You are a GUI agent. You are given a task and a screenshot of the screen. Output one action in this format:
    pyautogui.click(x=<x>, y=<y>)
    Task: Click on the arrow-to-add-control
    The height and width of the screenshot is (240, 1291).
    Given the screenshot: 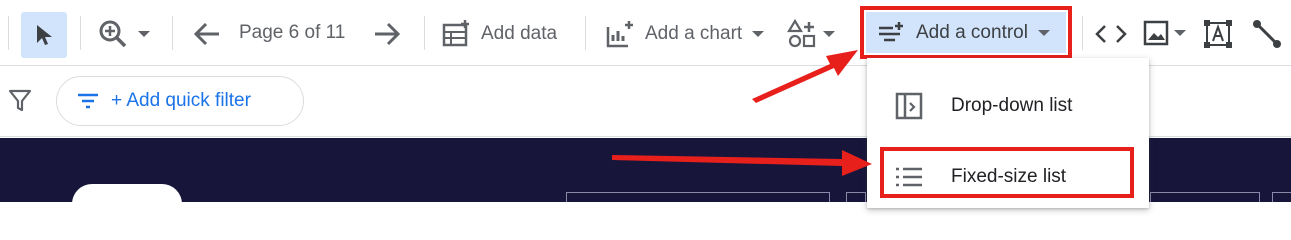 What is the action you would take?
    pyautogui.click(x=805, y=76)
    